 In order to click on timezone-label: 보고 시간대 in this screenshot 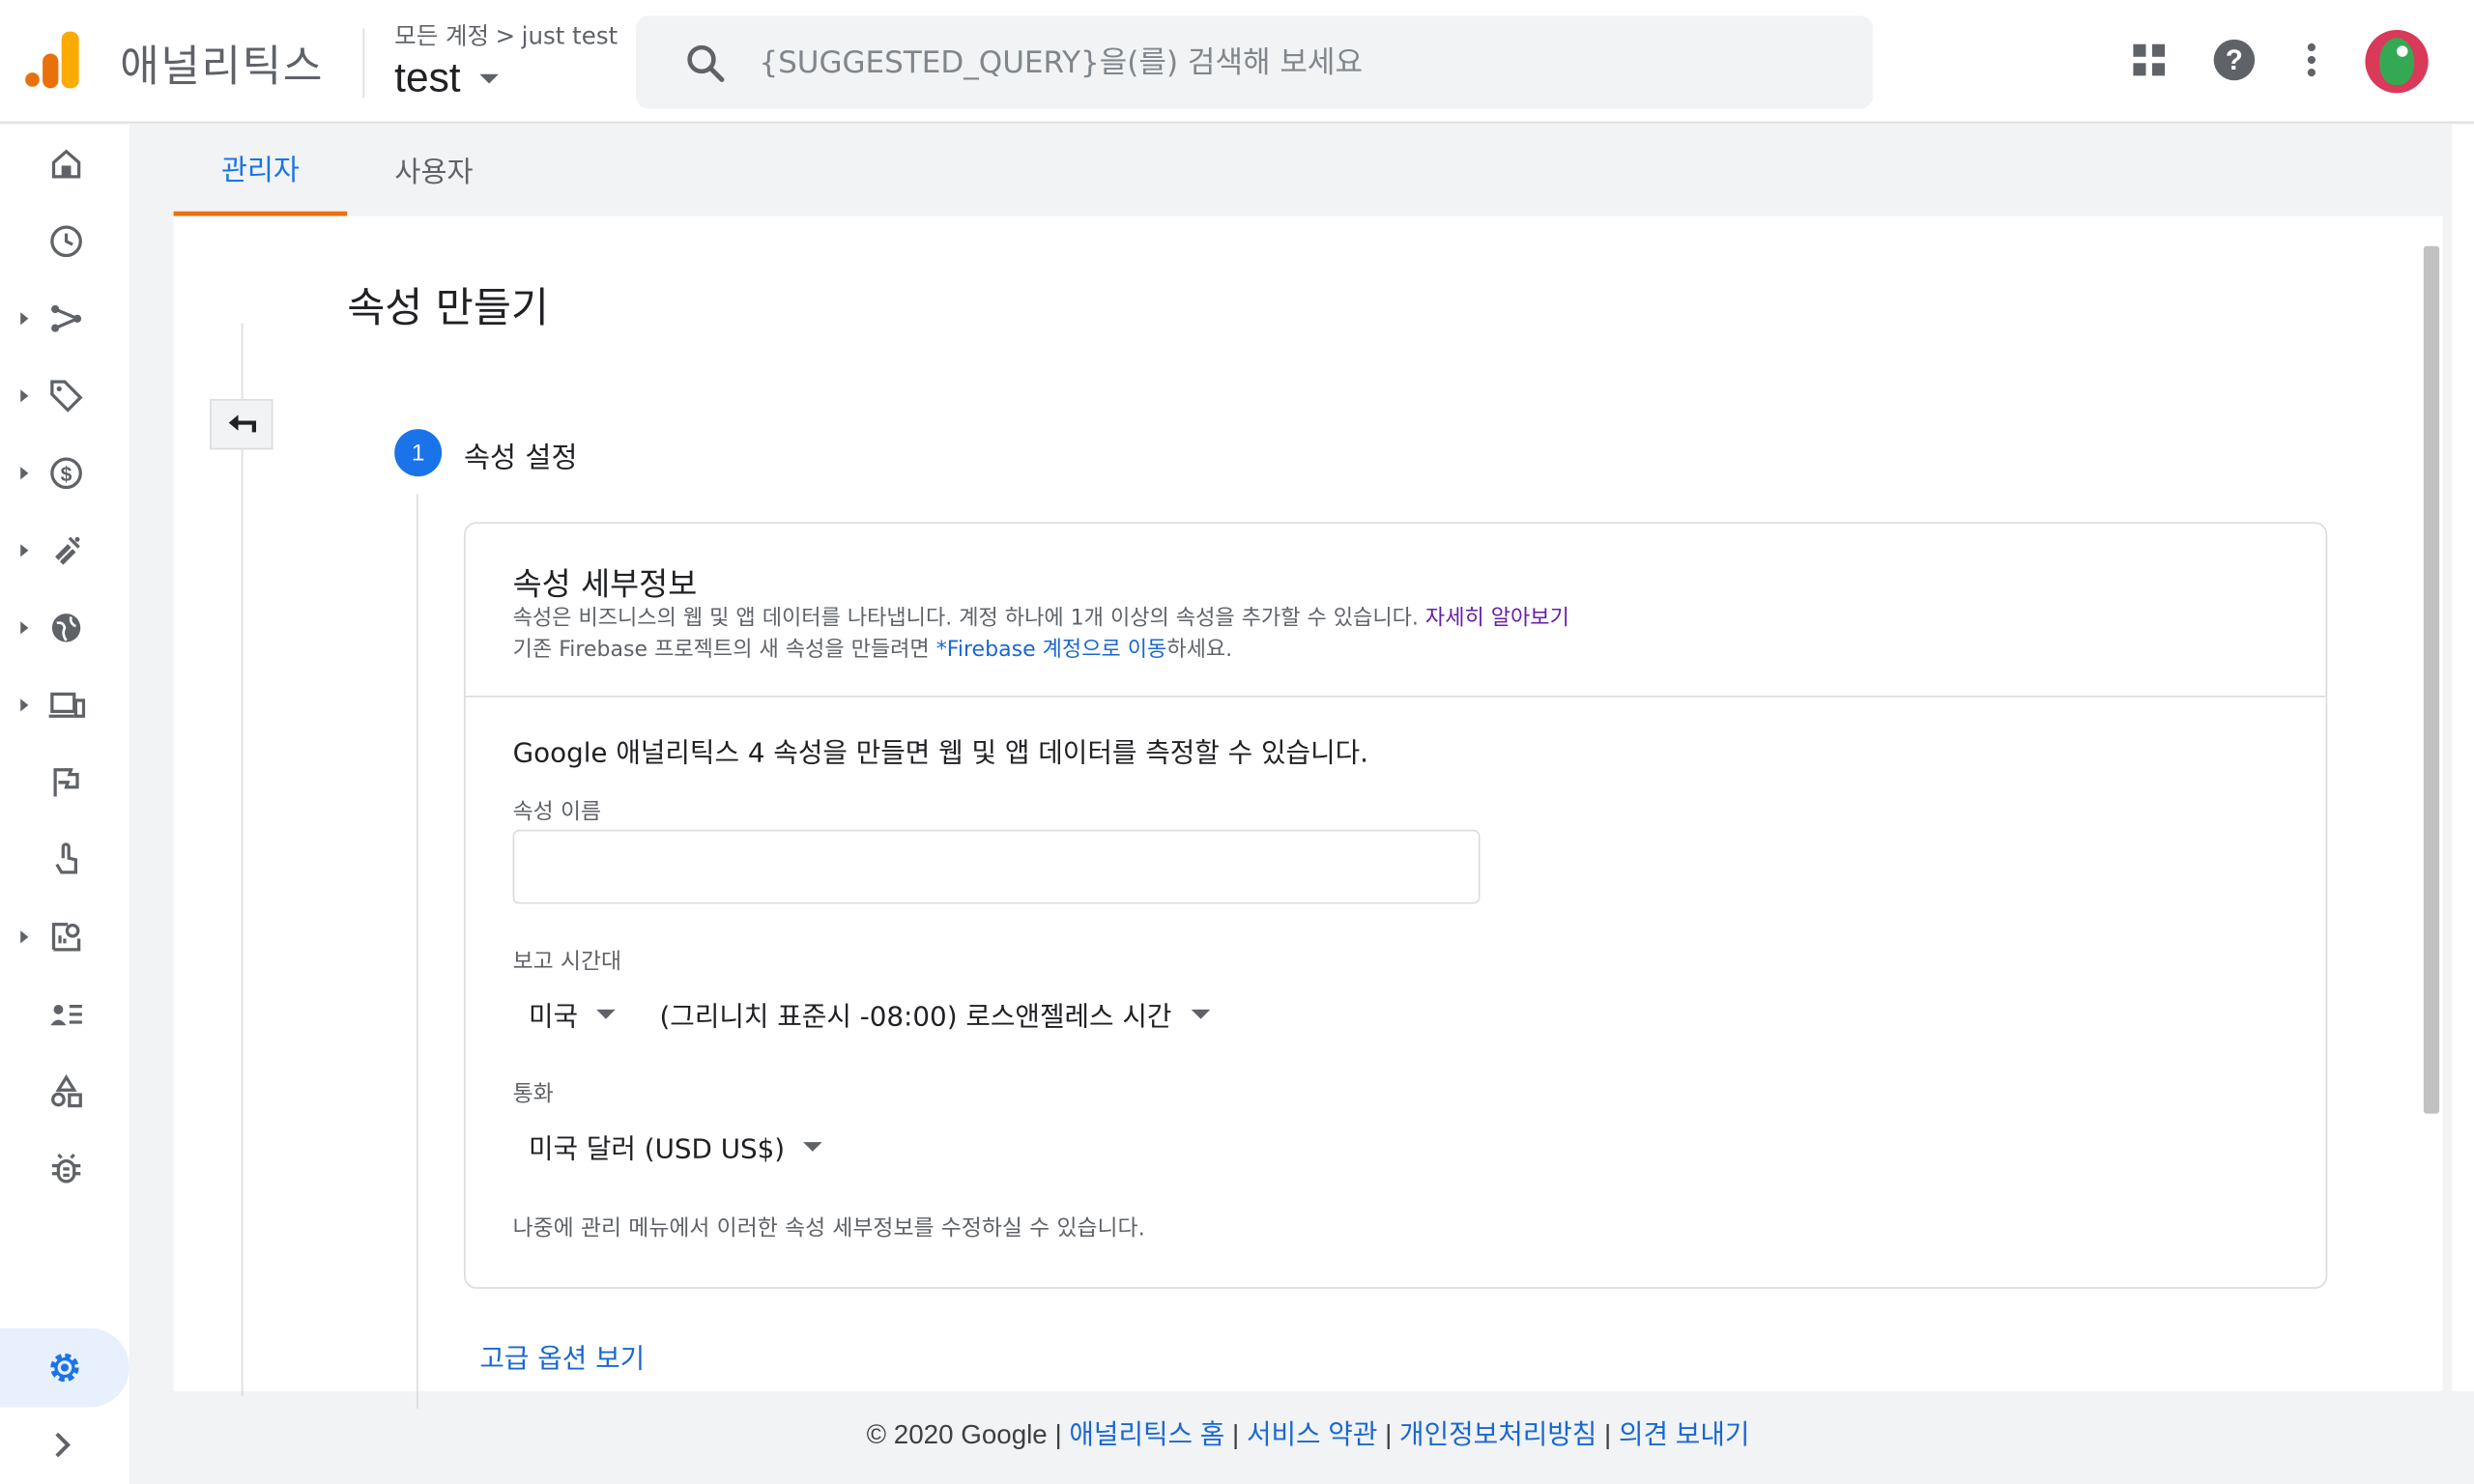, I will do `click(567, 963)`.